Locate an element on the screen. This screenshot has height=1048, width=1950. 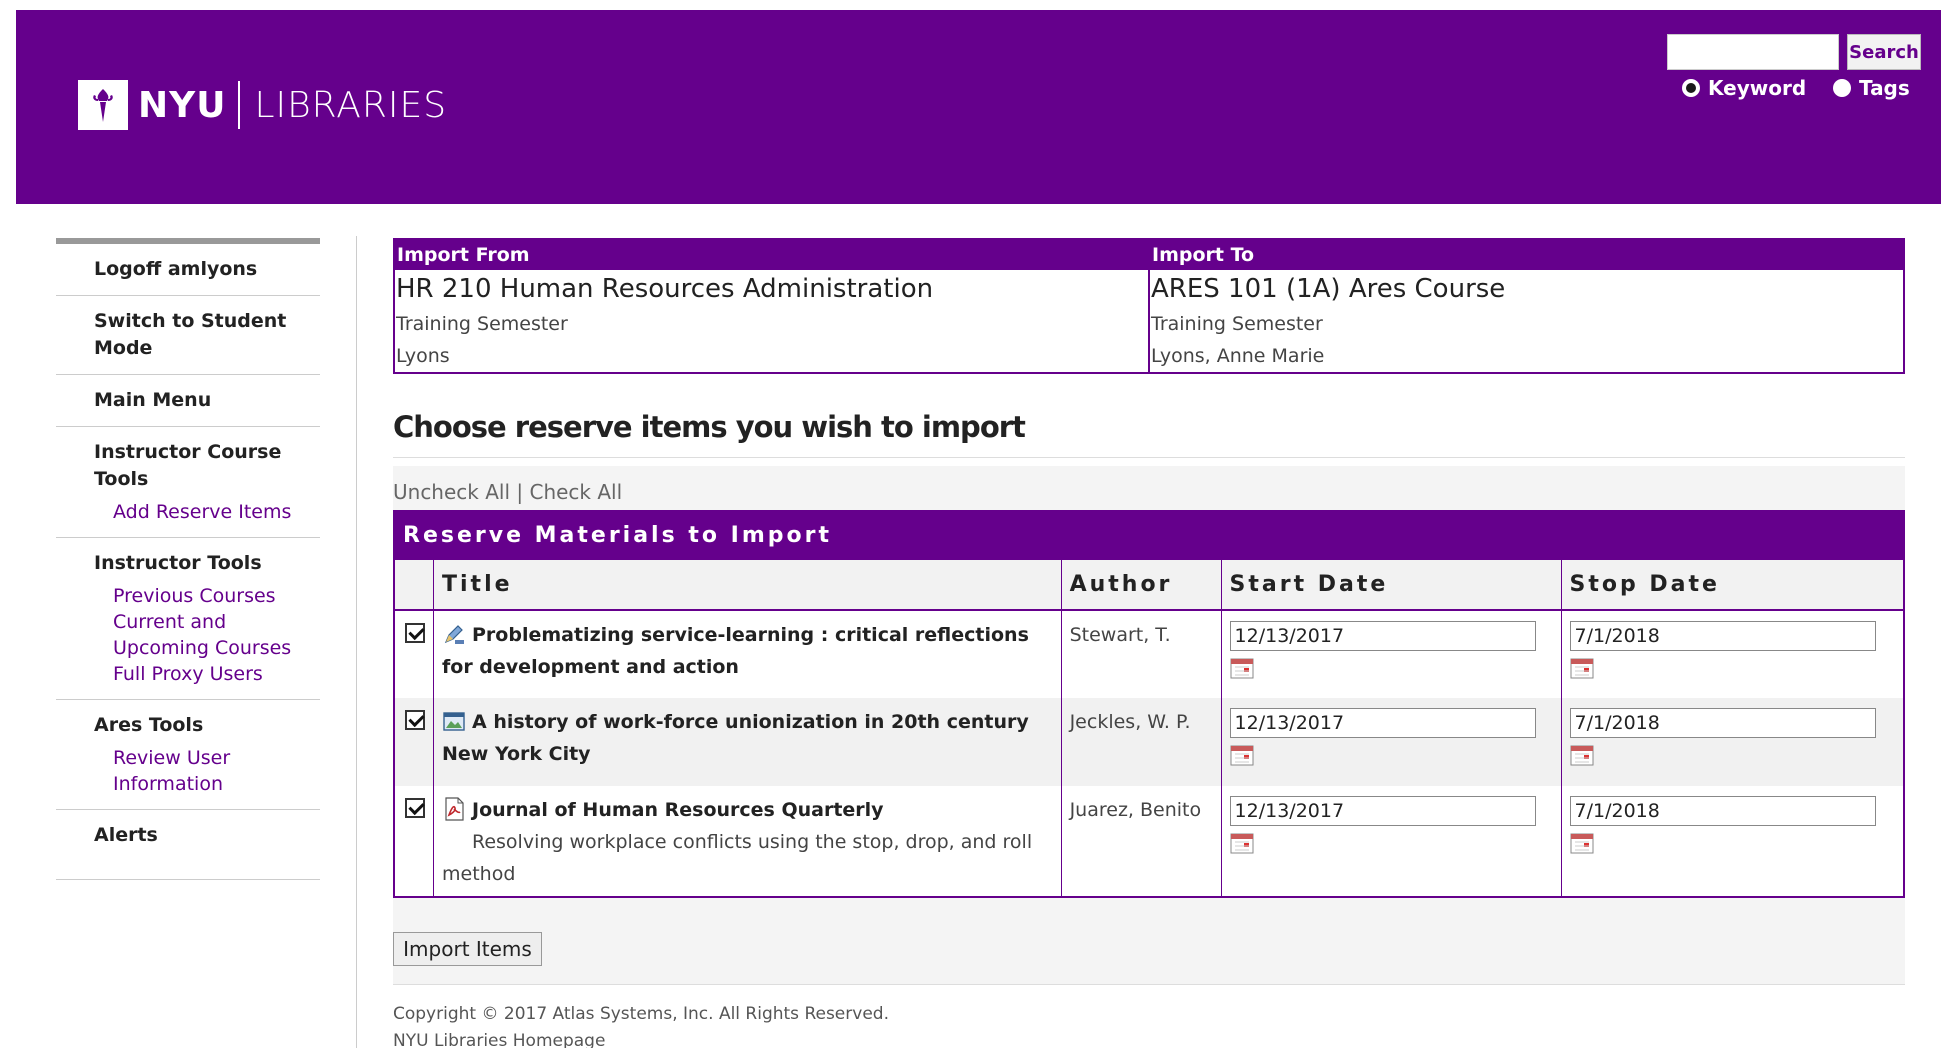
sidebar-section-ares-tools: Ares Tools Review User Information is located at coordinates (188, 755).